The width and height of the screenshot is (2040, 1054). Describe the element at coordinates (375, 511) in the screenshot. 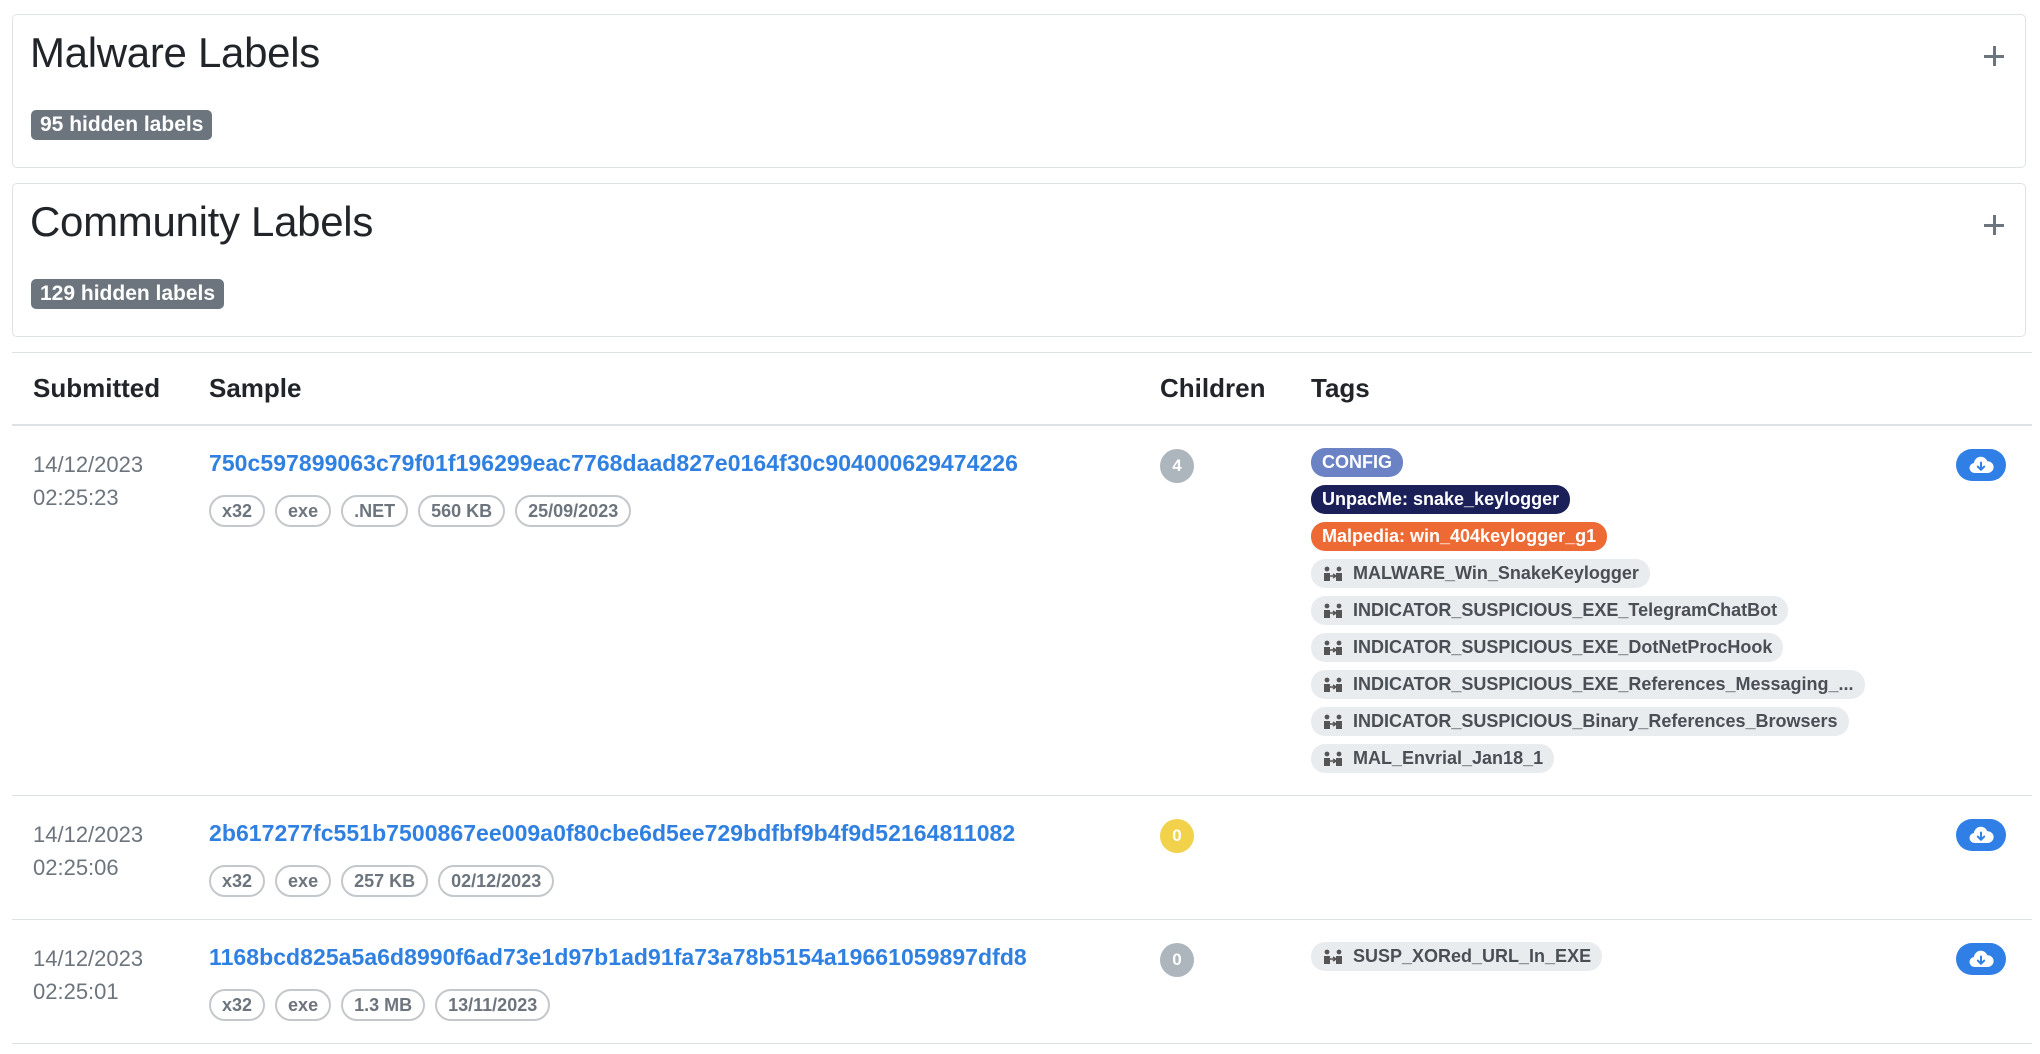

I see `framework-pill: .NET` at that location.